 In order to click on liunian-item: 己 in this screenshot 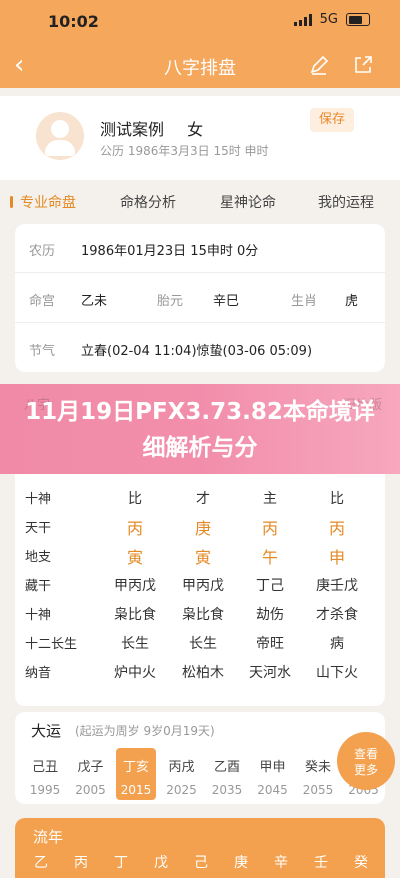, I will do `click(201, 862)`.